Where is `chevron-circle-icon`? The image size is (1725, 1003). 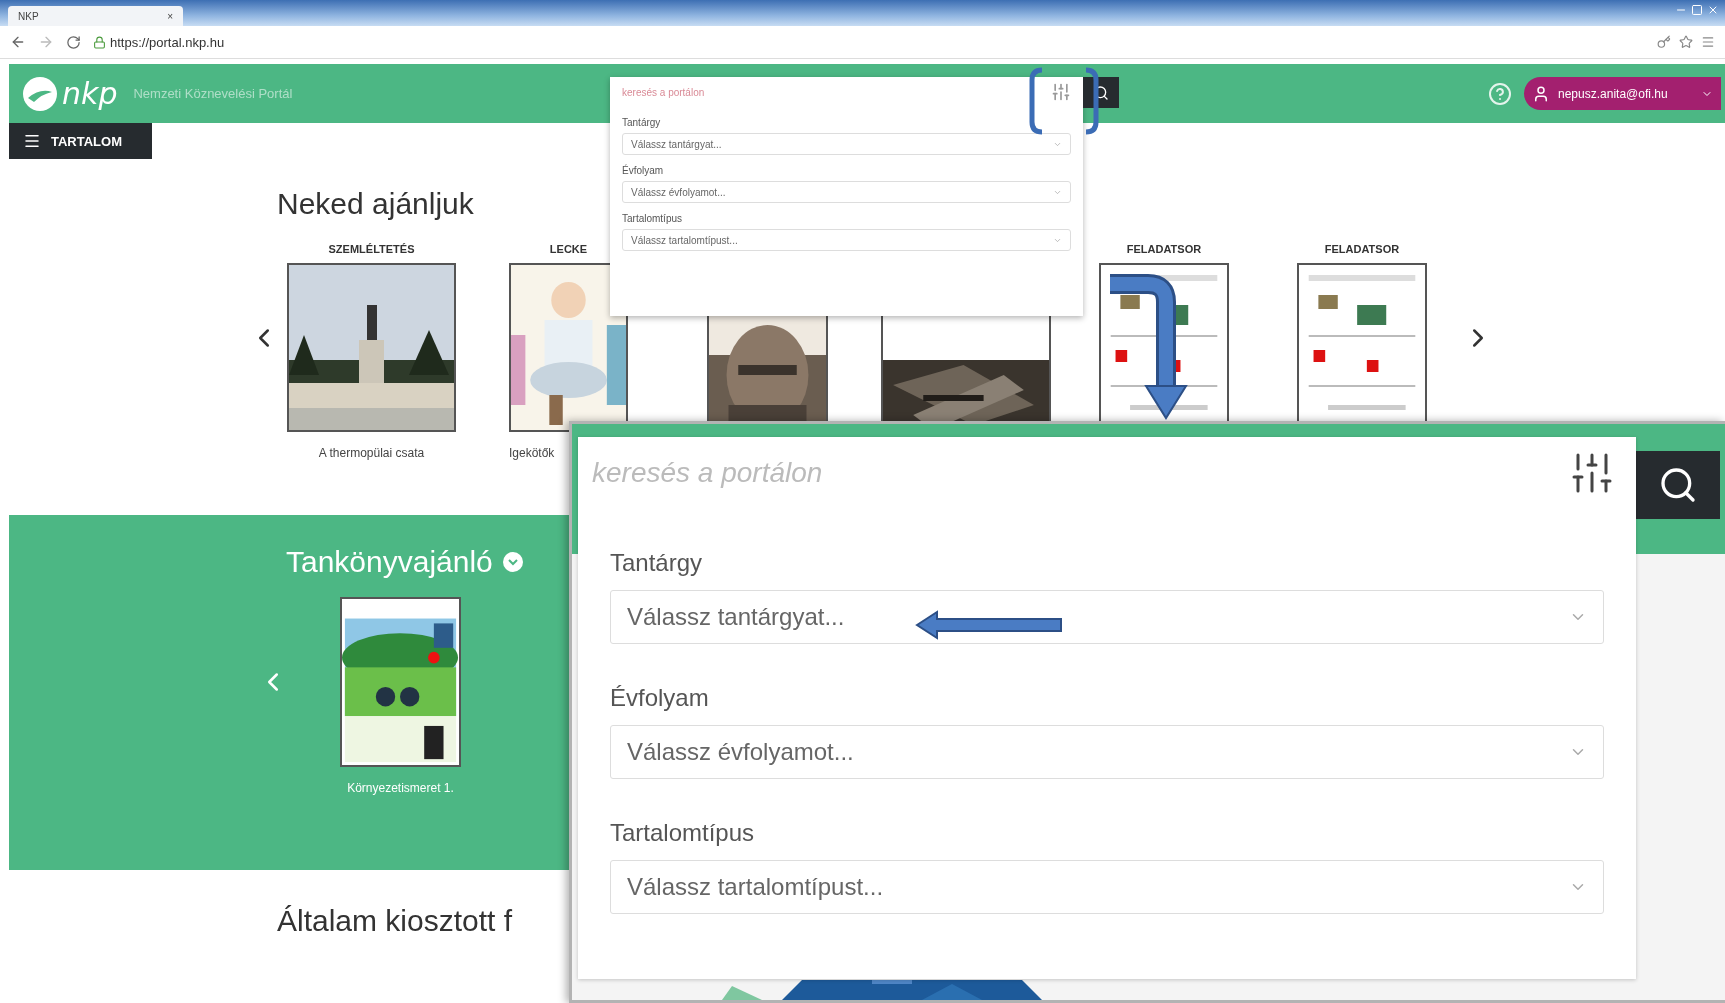
chevron-circle-icon is located at coordinates (512, 562).